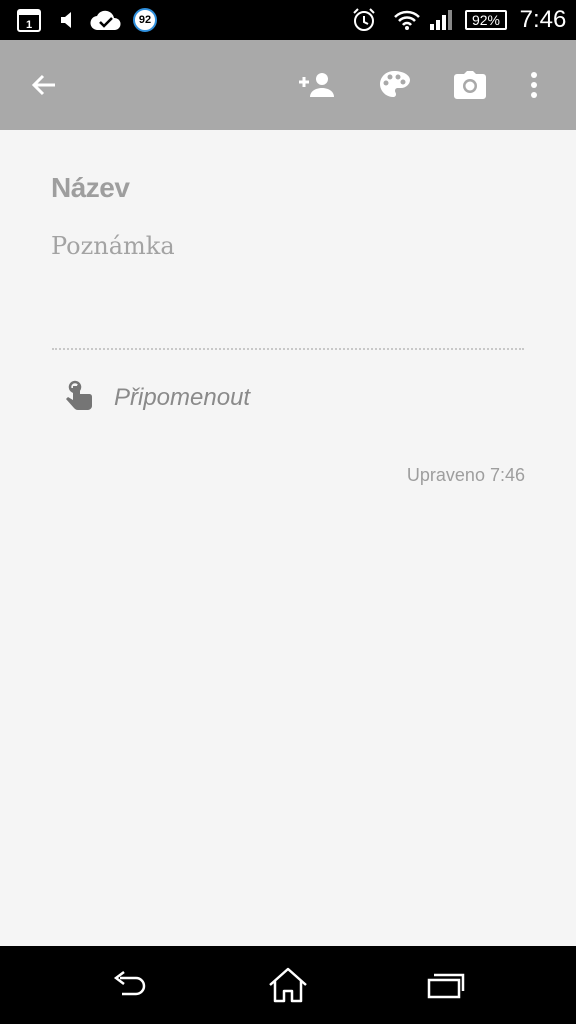  I want to click on add-image-button, so click(470, 85).